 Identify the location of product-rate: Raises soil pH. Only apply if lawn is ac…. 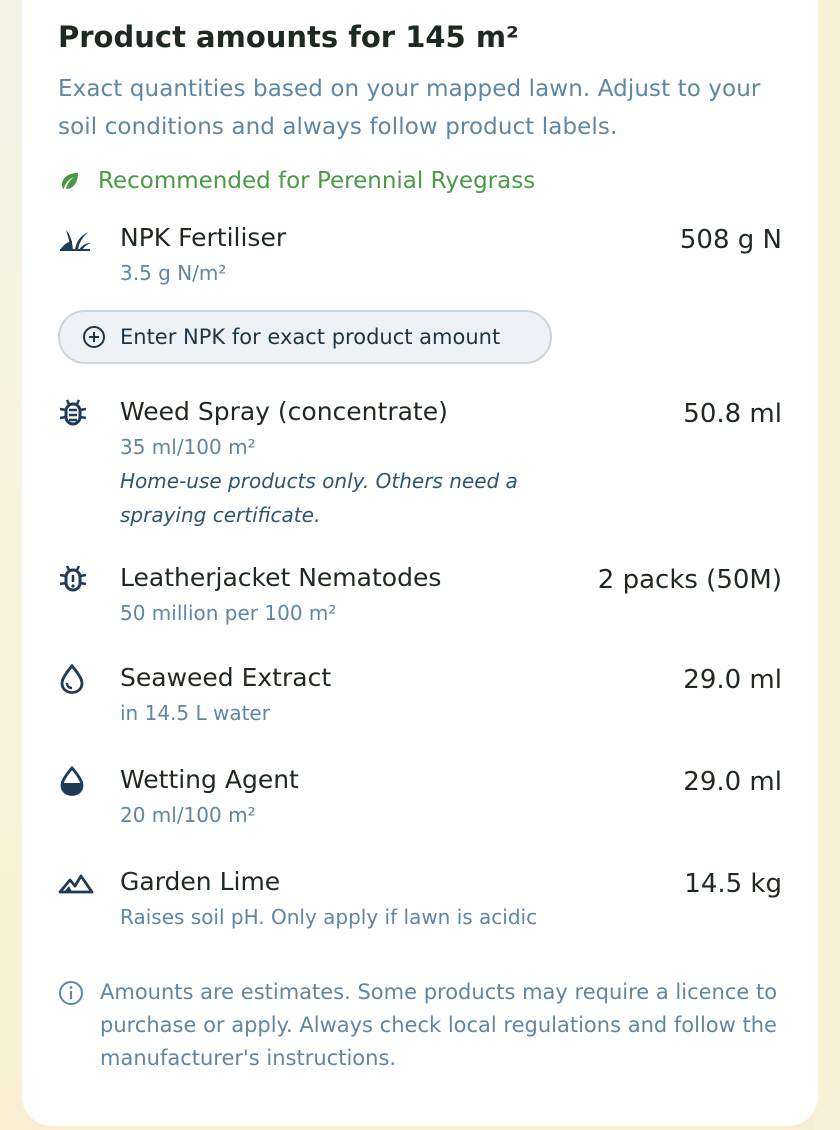
(329, 917).